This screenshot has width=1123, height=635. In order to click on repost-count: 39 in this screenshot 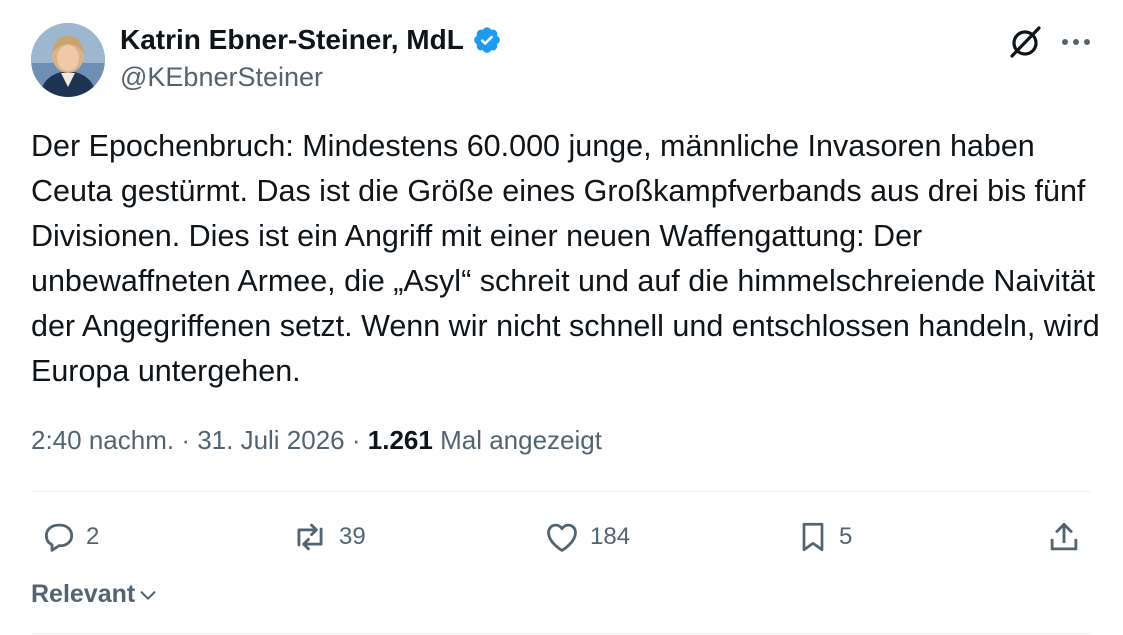, I will do `click(352, 536)`.